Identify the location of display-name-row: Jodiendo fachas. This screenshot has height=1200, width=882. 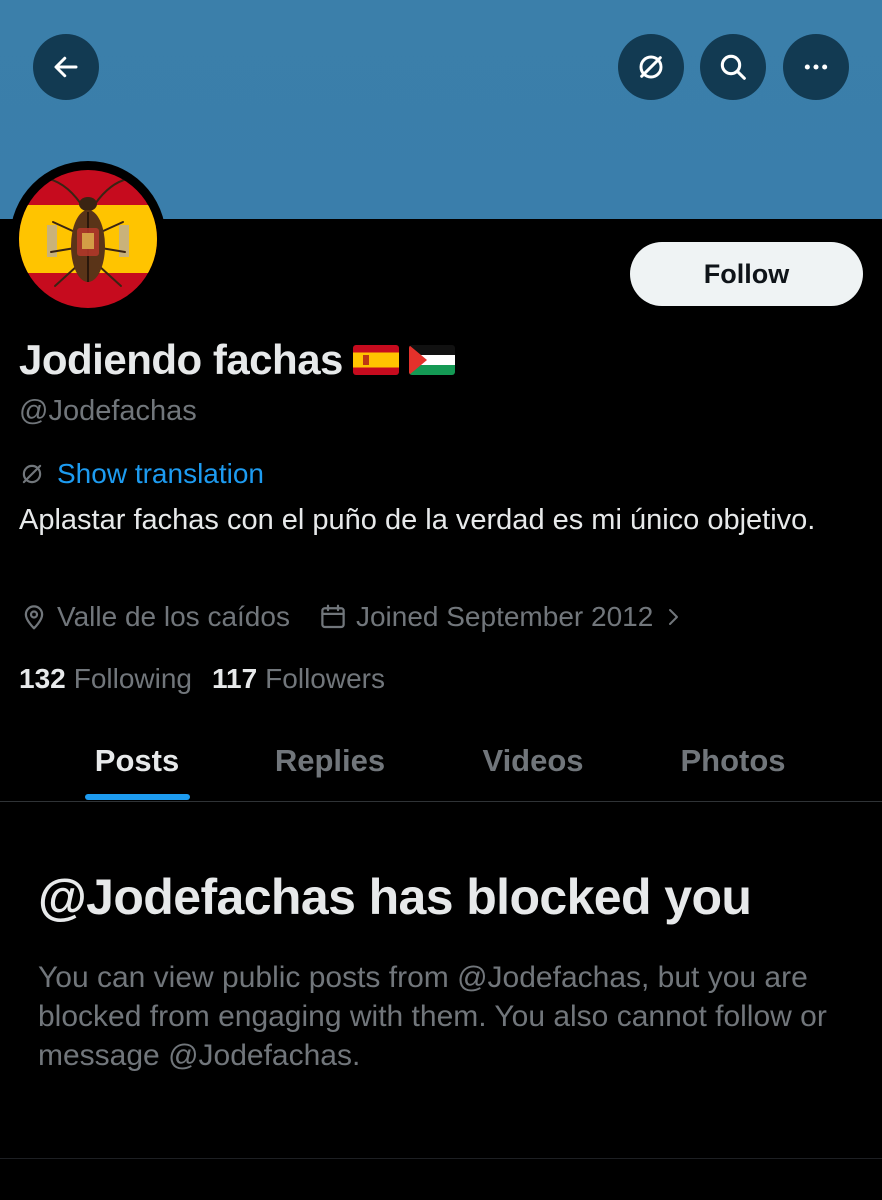
(237, 360).